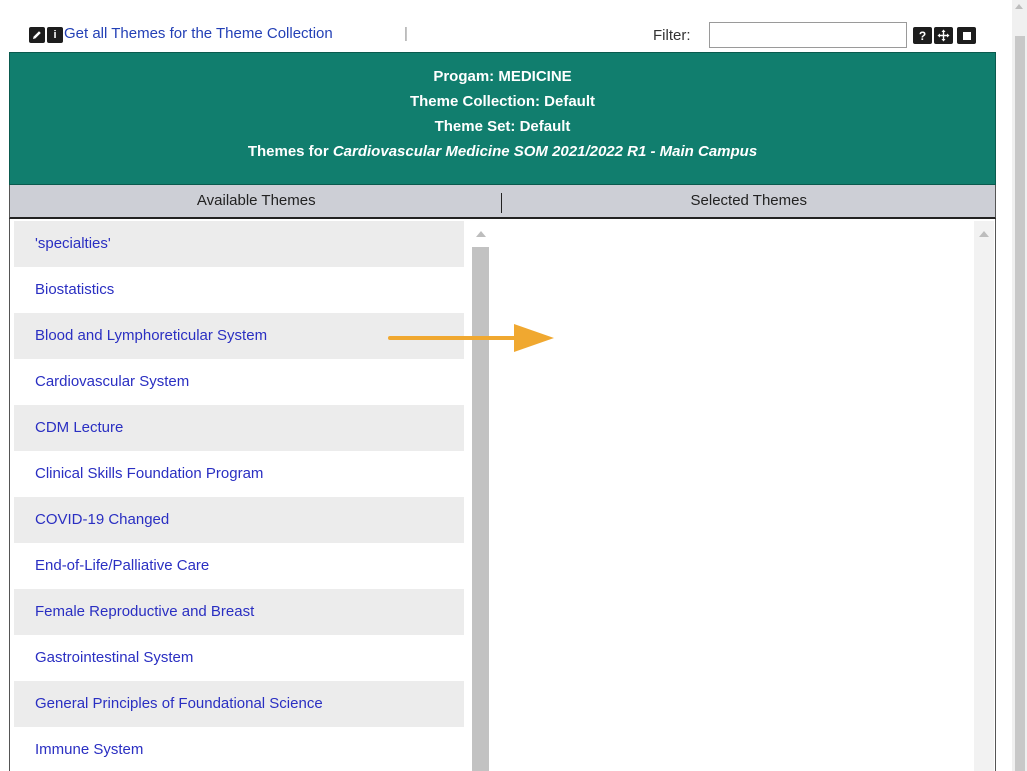 This screenshot has height=771, width=1027. I want to click on available-list-scrollbar, so click(480, 496).